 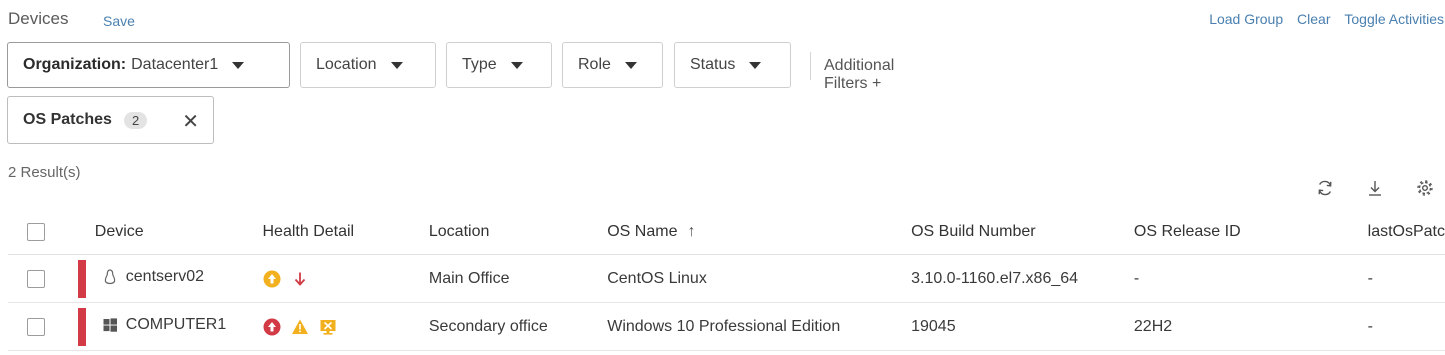 What do you see at coordinates (518, 278) in the screenshot?
I see `location-cell: Main Office` at bounding box center [518, 278].